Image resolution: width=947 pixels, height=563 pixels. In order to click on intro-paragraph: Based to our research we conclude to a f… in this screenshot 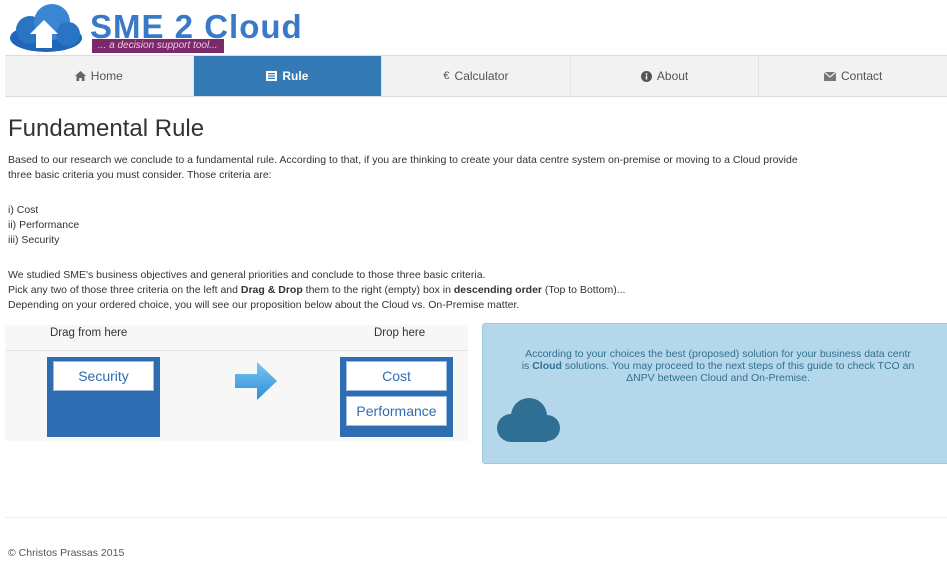, I will do `click(403, 168)`.